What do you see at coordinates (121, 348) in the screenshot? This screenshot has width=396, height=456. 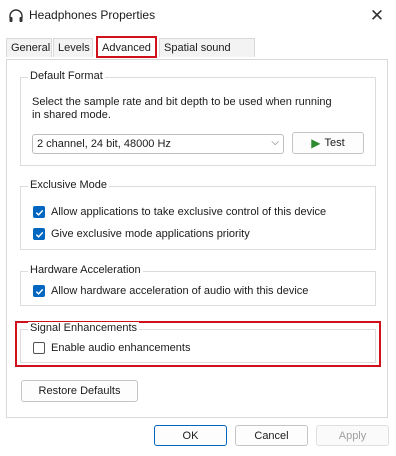 I see `enable-enhancements-label: Enable audio enhancements` at bounding box center [121, 348].